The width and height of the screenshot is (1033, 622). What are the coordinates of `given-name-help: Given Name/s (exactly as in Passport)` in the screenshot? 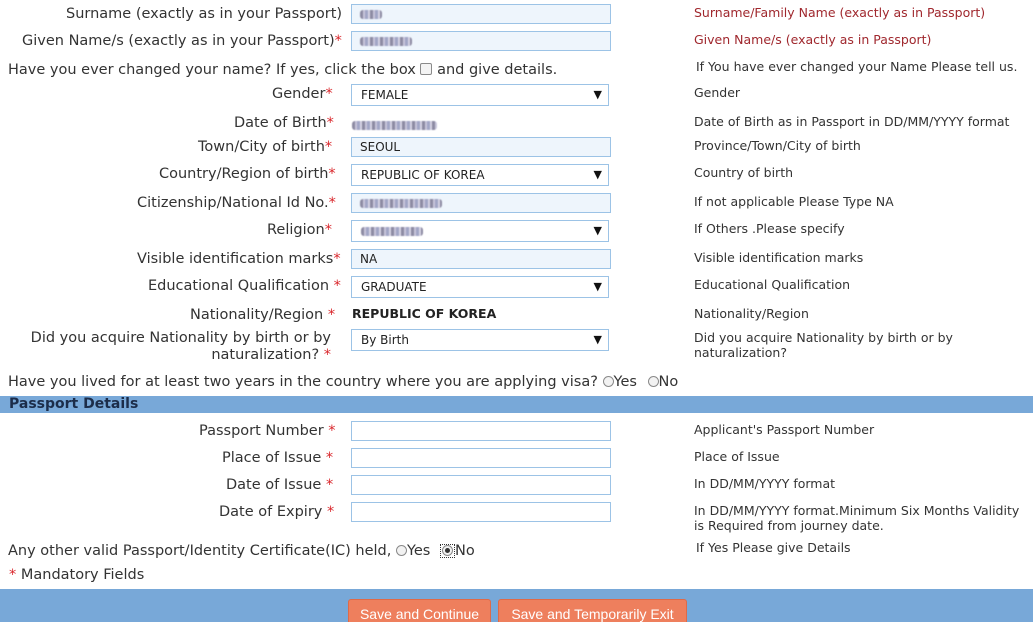 It's located at (813, 39).